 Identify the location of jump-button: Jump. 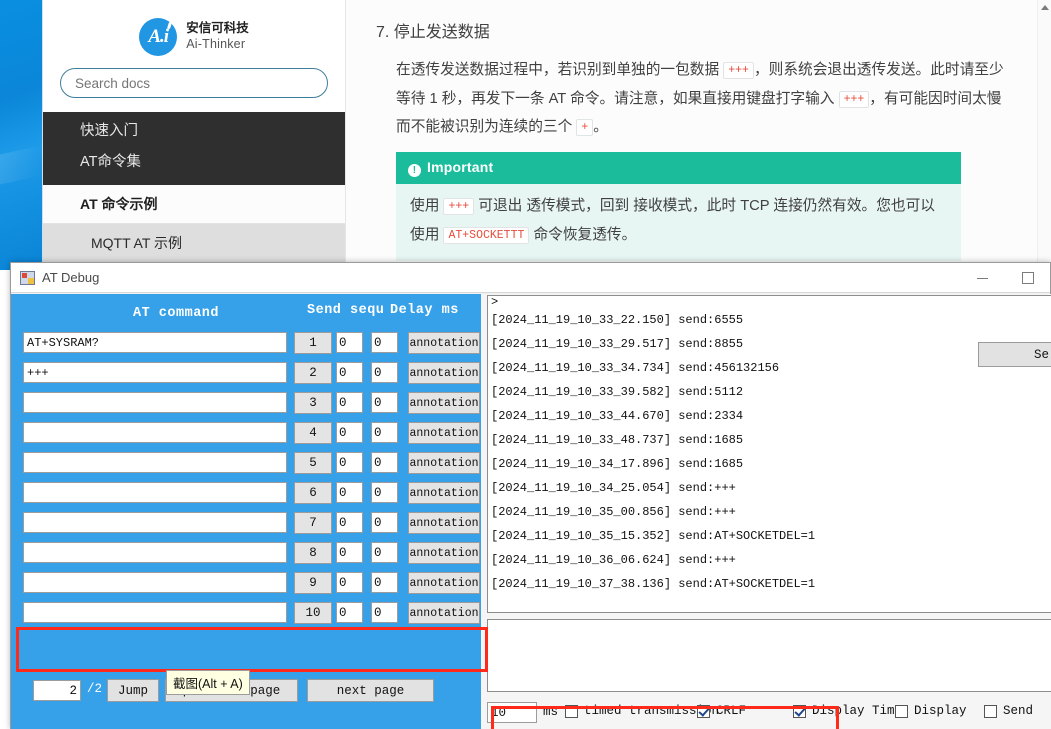
(133, 690).